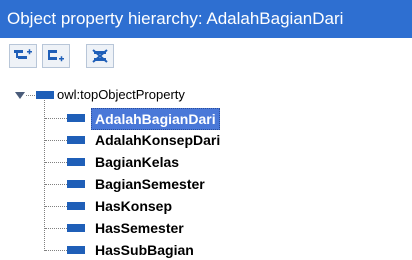  What do you see at coordinates (155, 119) in the screenshot?
I see `tree-item-adalahbagiandari: AdalahBagianDari` at bounding box center [155, 119].